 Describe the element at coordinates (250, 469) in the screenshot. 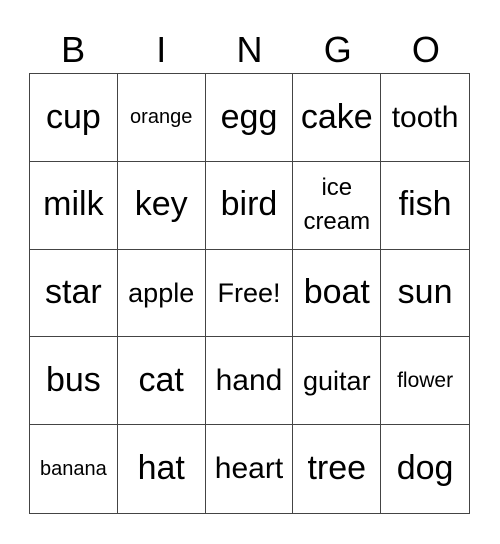

I see `bingo-cell: heart` at that location.